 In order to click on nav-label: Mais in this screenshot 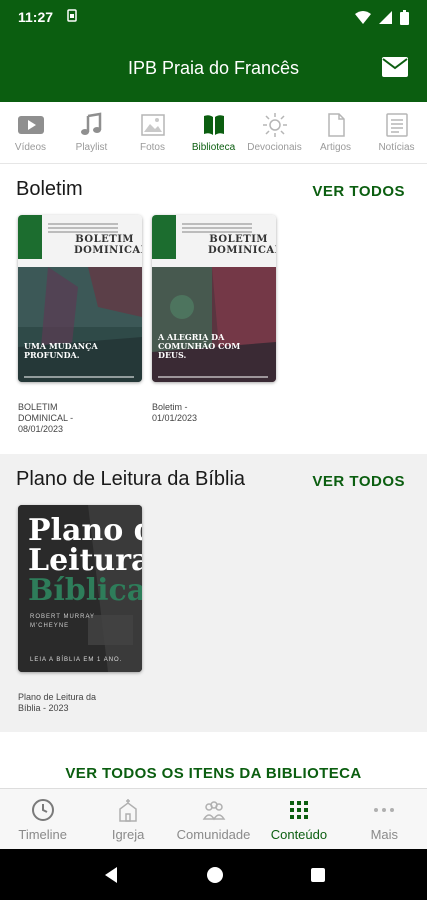, I will do `click(384, 834)`.